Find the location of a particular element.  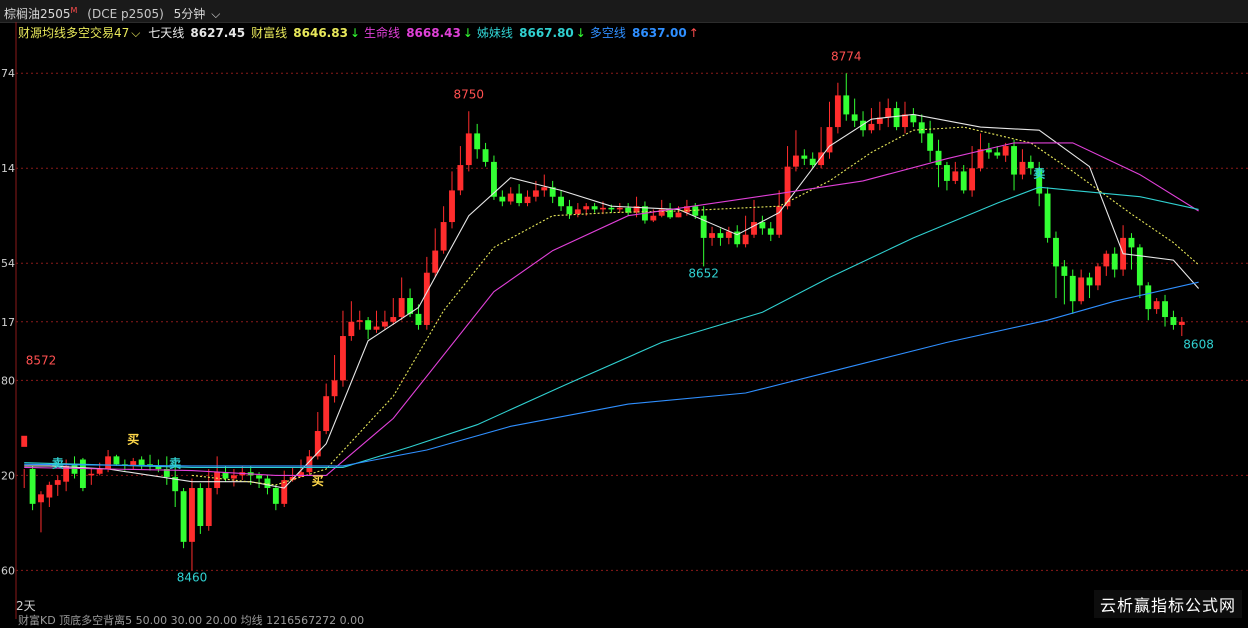

chevron-down-icon: ⌵ is located at coordinates (135, 33).